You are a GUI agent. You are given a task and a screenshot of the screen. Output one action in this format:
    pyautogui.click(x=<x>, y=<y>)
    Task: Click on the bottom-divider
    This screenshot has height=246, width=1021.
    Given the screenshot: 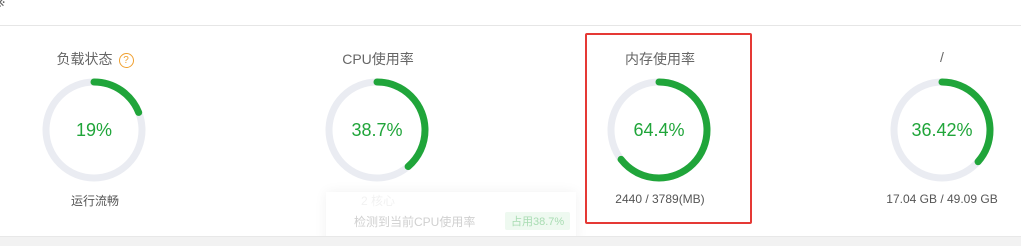 What is the action you would take?
    pyautogui.click(x=510, y=241)
    